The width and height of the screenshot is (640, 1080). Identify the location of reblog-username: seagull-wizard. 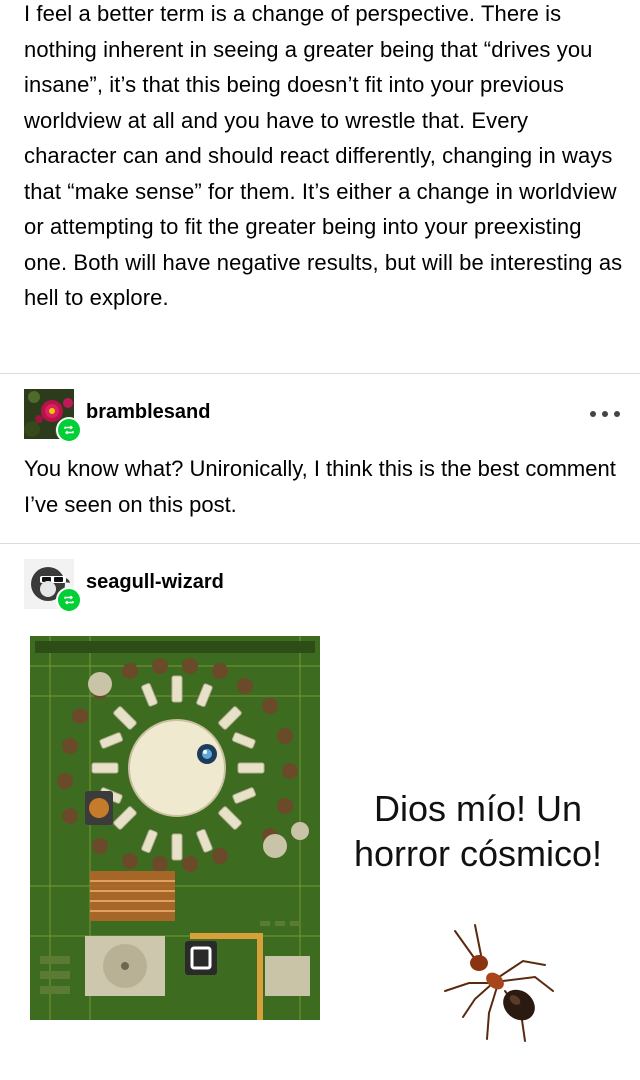
(155, 582).